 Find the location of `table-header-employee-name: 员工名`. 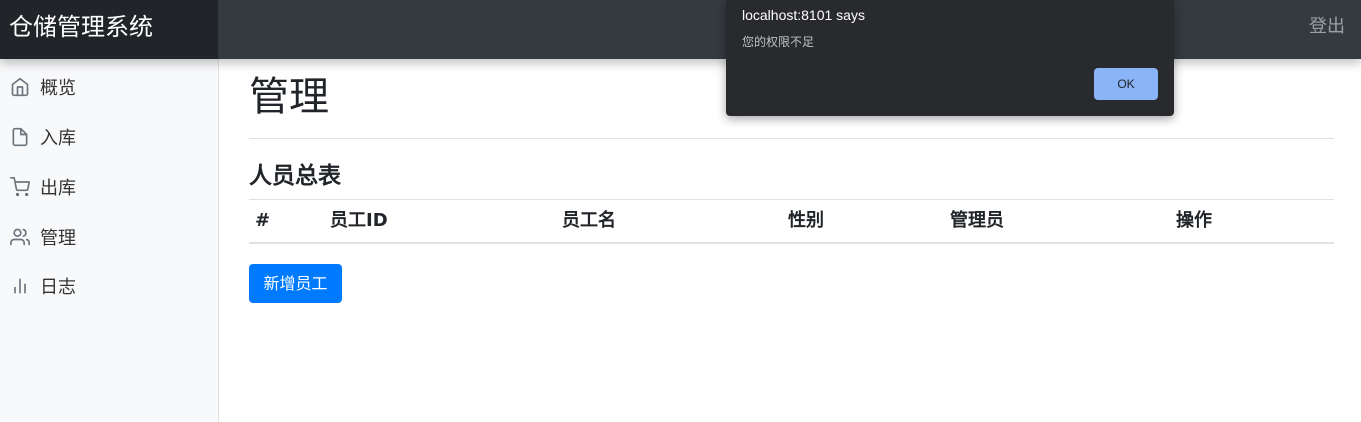

table-header-employee-name: 员工名 is located at coordinates (589, 220).